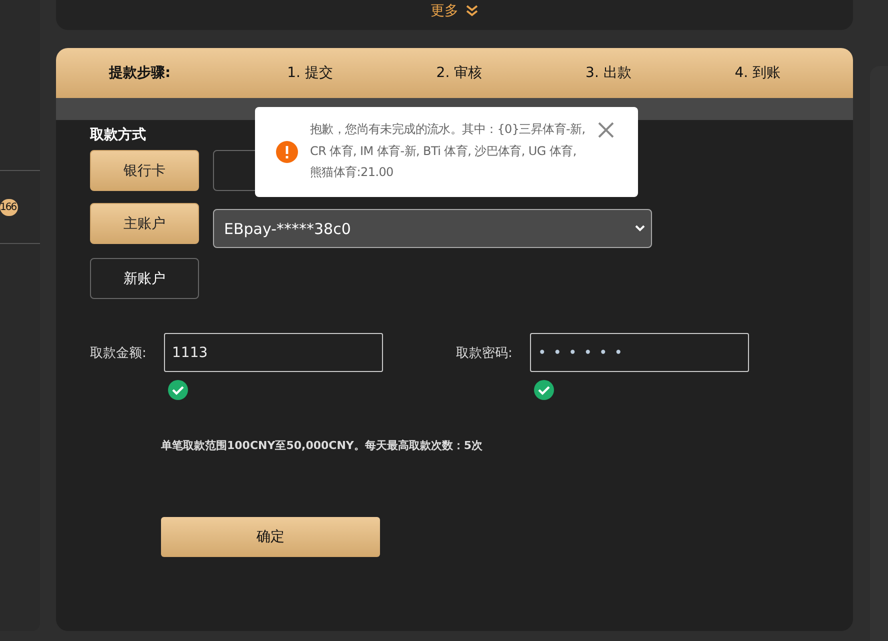 The width and height of the screenshot is (888, 641). Describe the element at coordinates (640, 228) in the screenshot. I see `chevron-down-icon` at that location.